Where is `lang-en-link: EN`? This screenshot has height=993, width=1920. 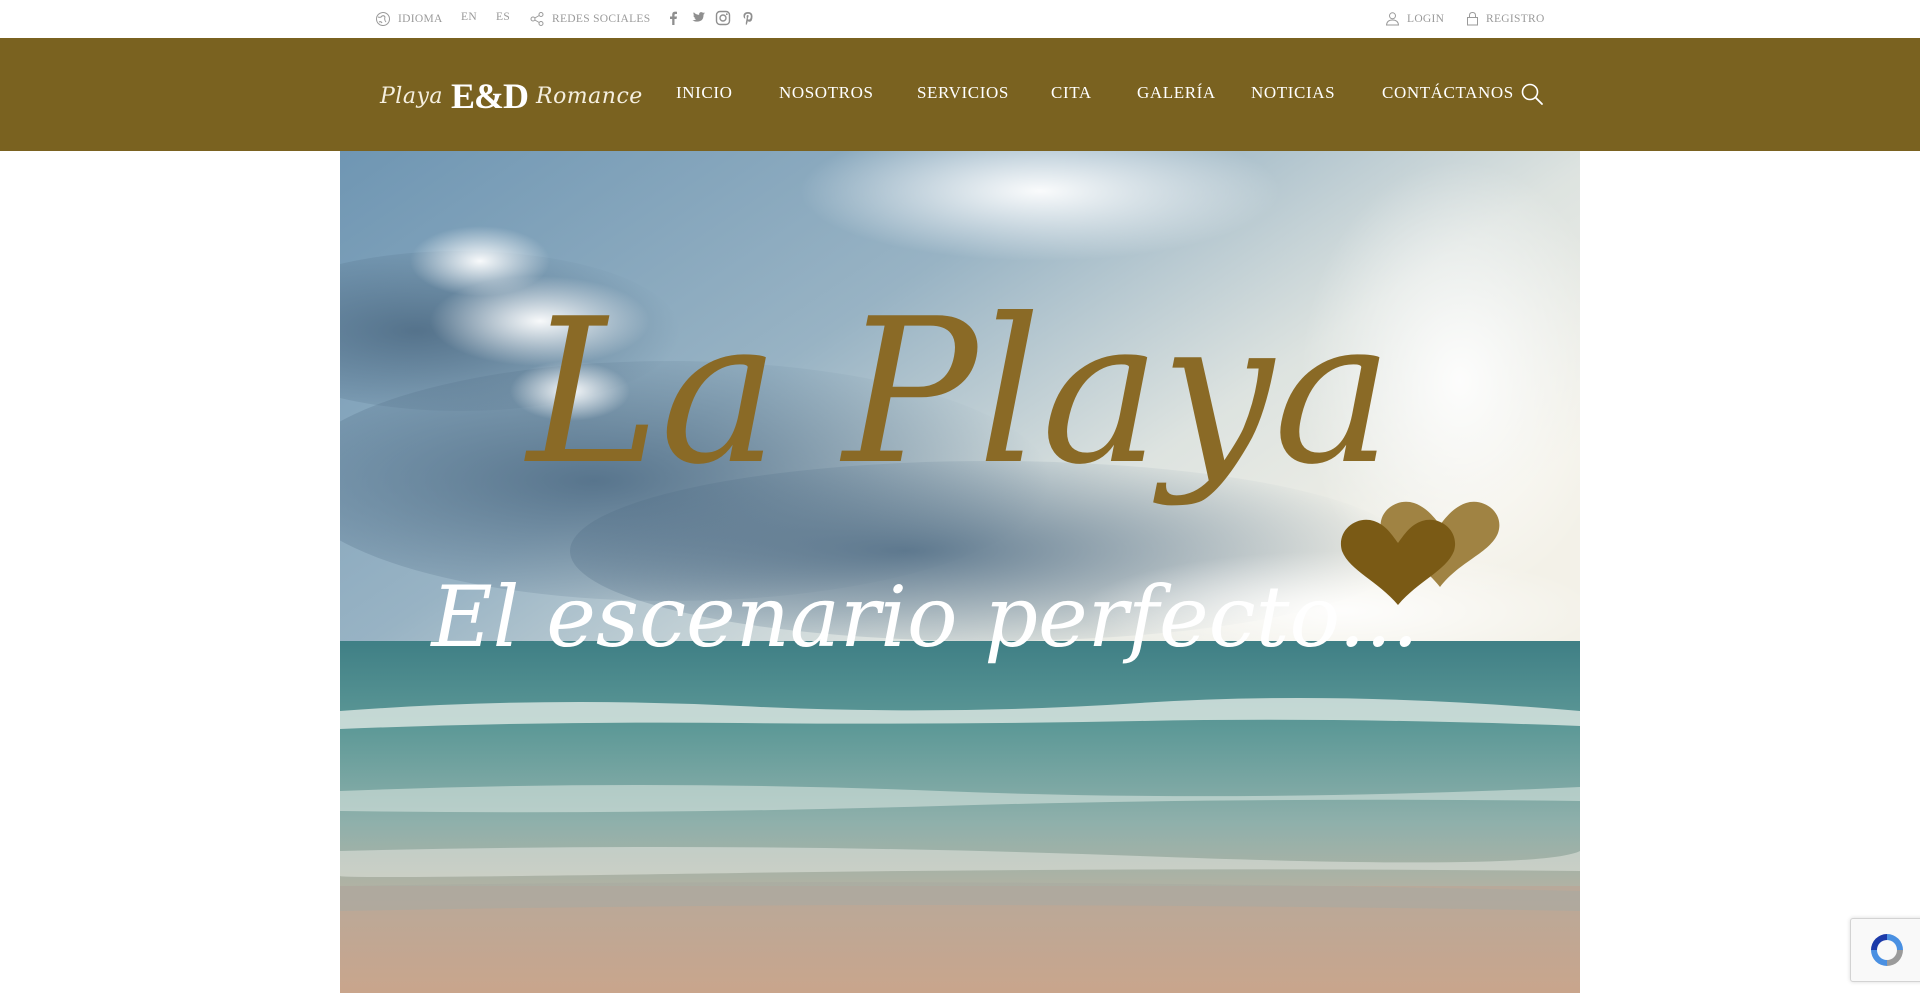 lang-en-link: EN is located at coordinates (469, 17).